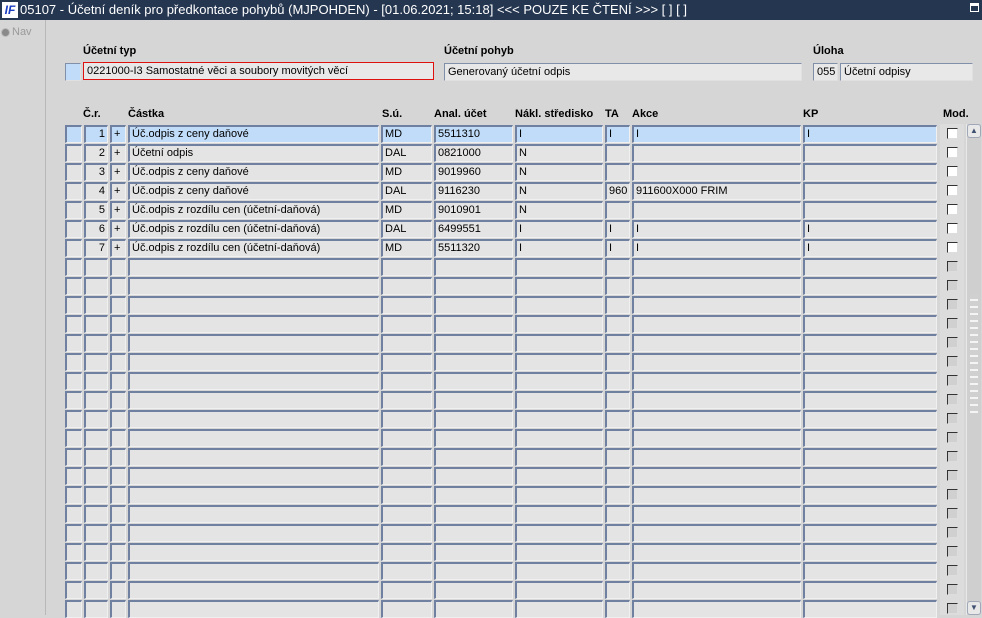 The height and width of the screenshot is (618, 982). Describe the element at coordinates (623, 72) in the screenshot. I see `ucetni-pohyb-field: Generovaný účetní odpis` at that location.